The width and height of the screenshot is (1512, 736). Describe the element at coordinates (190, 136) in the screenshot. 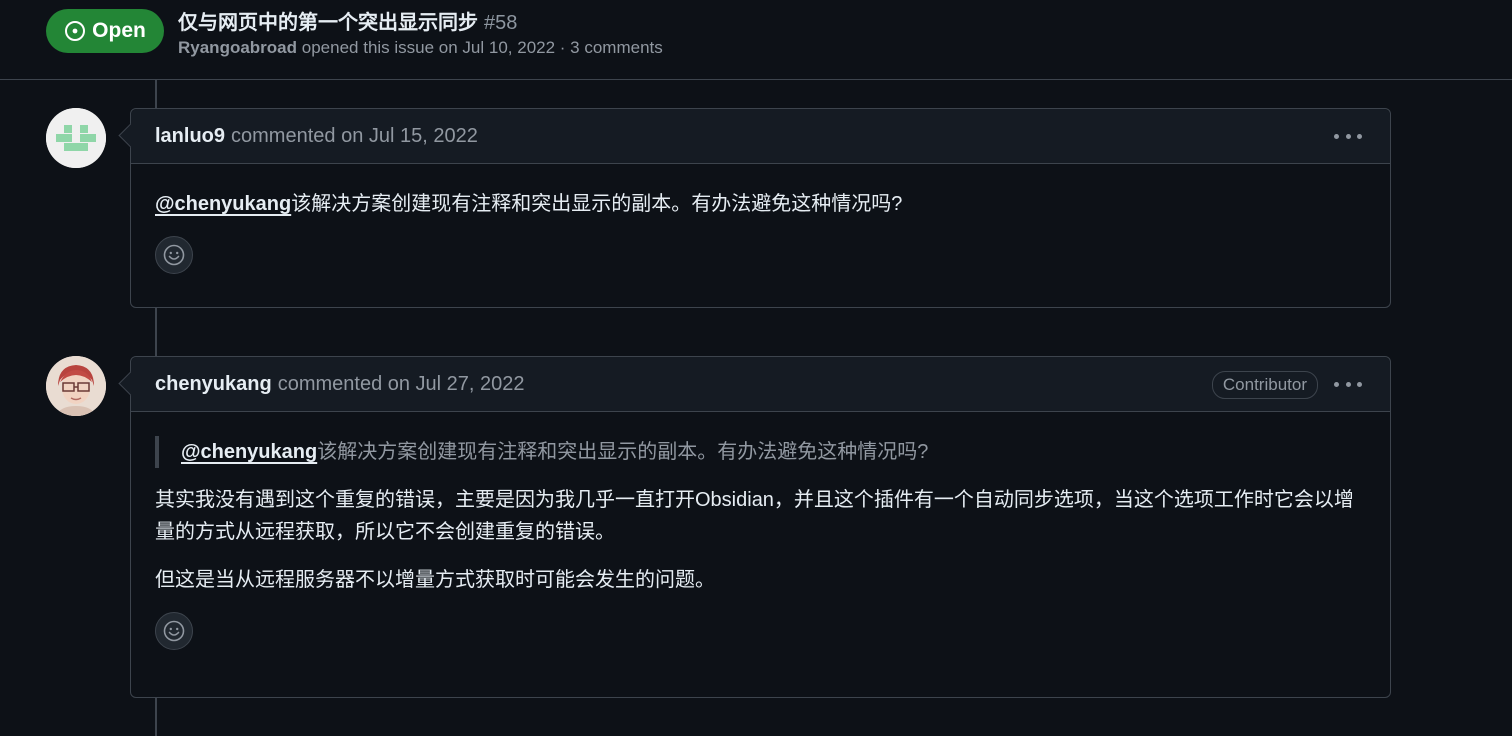

I see `comment-author-link: lanluo9` at that location.